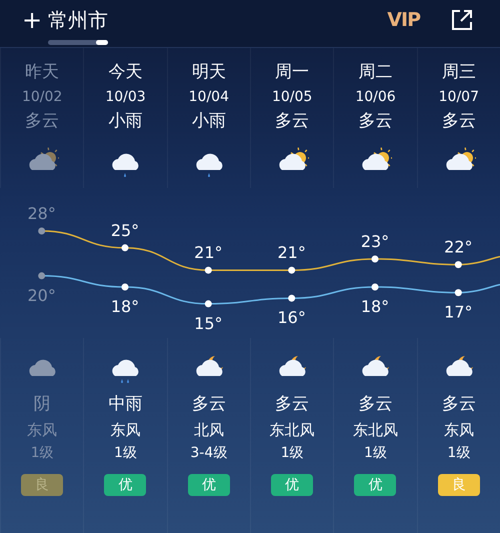  What do you see at coordinates (42, 97) in the screenshot?
I see `date-label: 10/02` at bounding box center [42, 97].